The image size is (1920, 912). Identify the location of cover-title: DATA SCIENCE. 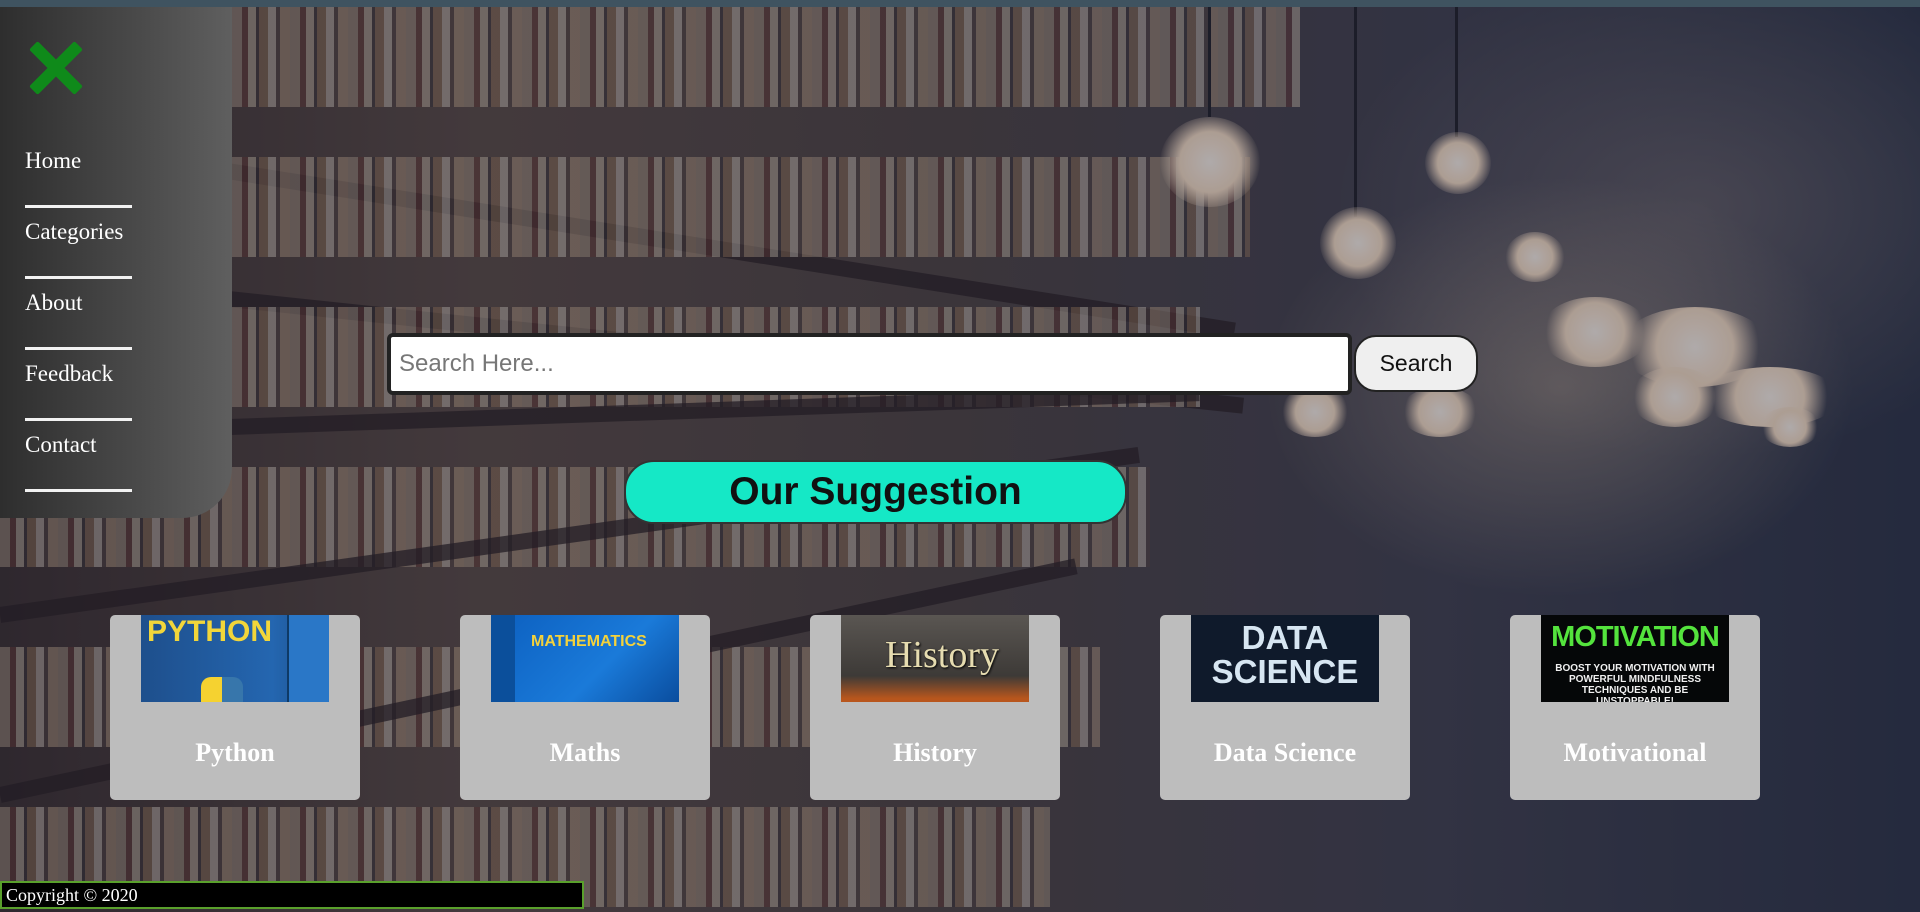
(1285, 654).